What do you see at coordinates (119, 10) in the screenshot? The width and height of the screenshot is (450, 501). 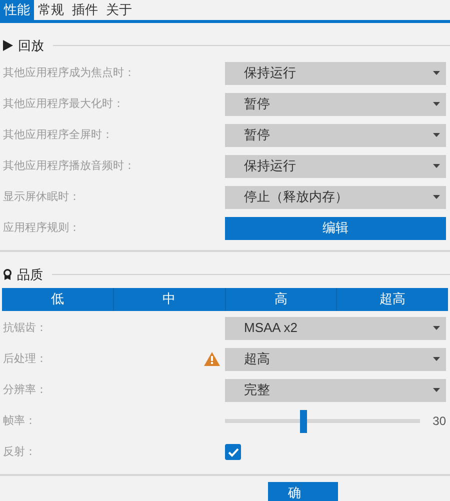 I see `tab: 关于` at bounding box center [119, 10].